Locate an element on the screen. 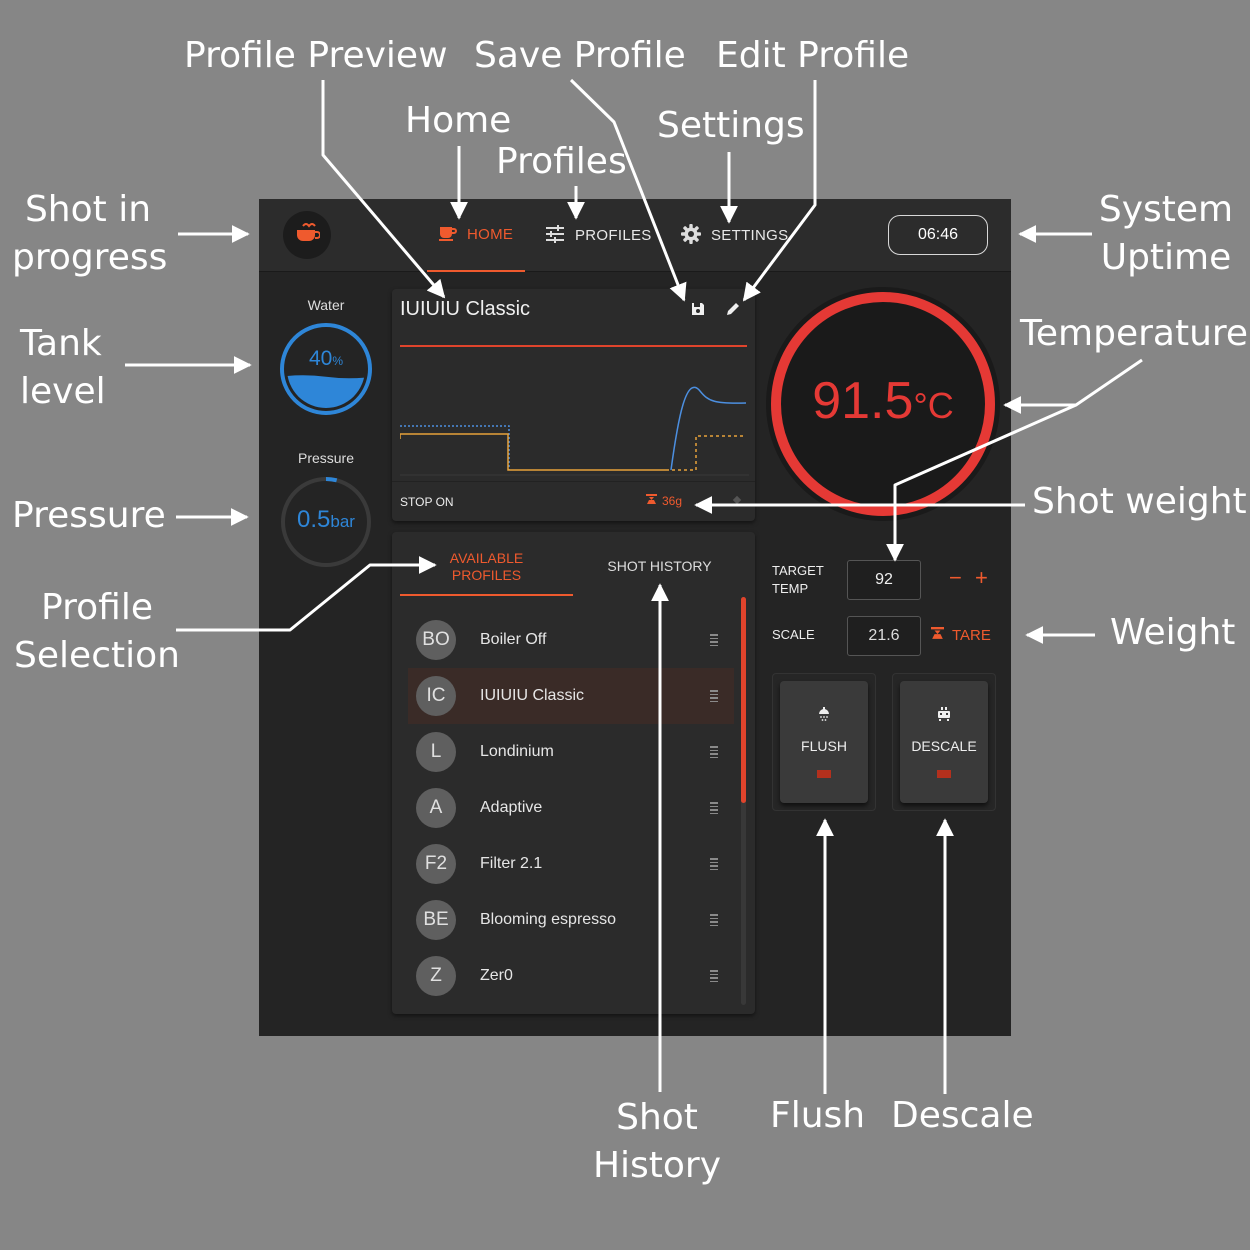 Image resolution: width=1250 pixels, height=1250 pixels. target-temp-input: 92 is located at coordinates (884, 580).